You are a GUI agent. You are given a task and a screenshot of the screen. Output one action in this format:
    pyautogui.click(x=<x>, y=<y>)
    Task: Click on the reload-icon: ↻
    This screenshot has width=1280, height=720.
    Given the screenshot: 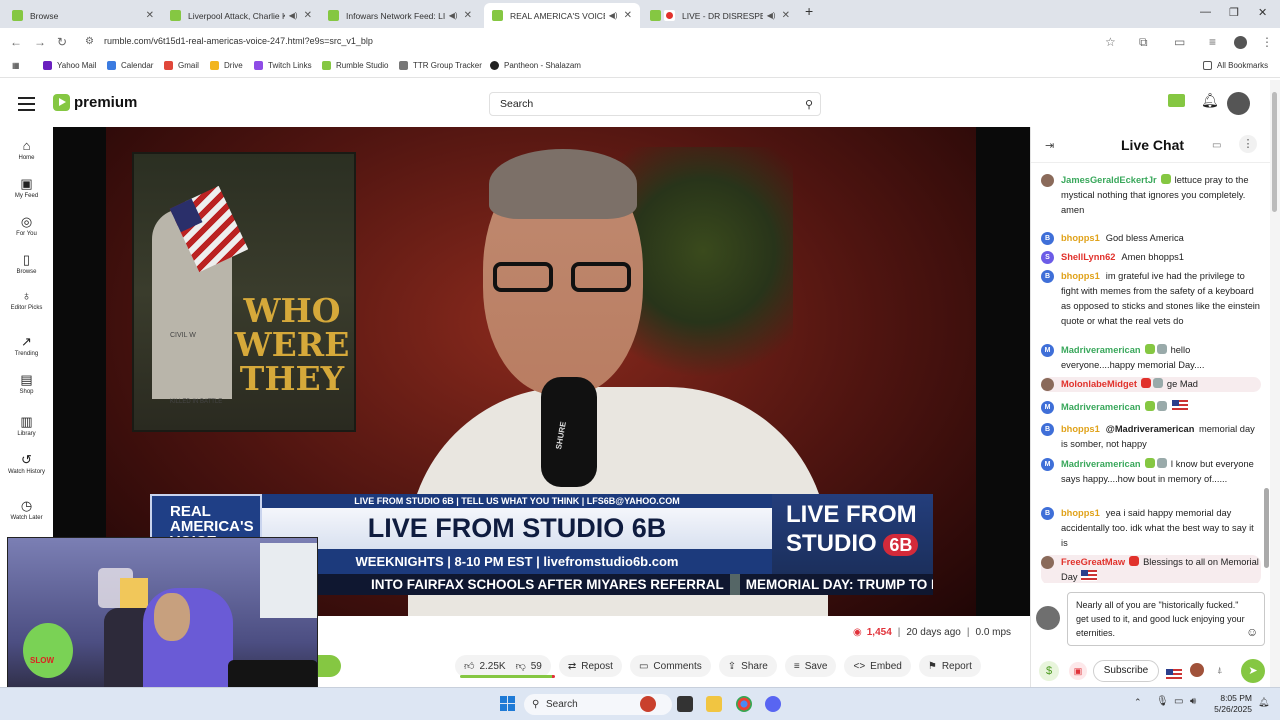 What is the action you would take?
    pyautogui.click(x=62, y=42)
    